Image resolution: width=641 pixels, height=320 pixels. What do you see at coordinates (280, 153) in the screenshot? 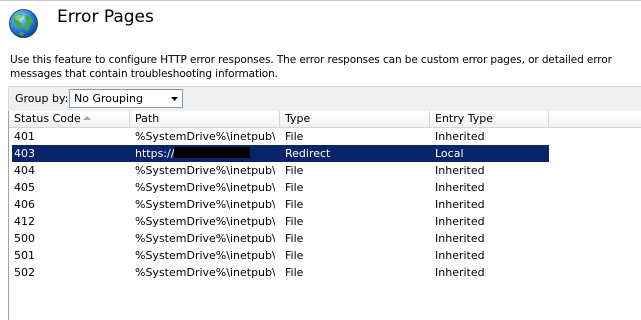
I see `selection-highlight` at bounding box center [280, 153].